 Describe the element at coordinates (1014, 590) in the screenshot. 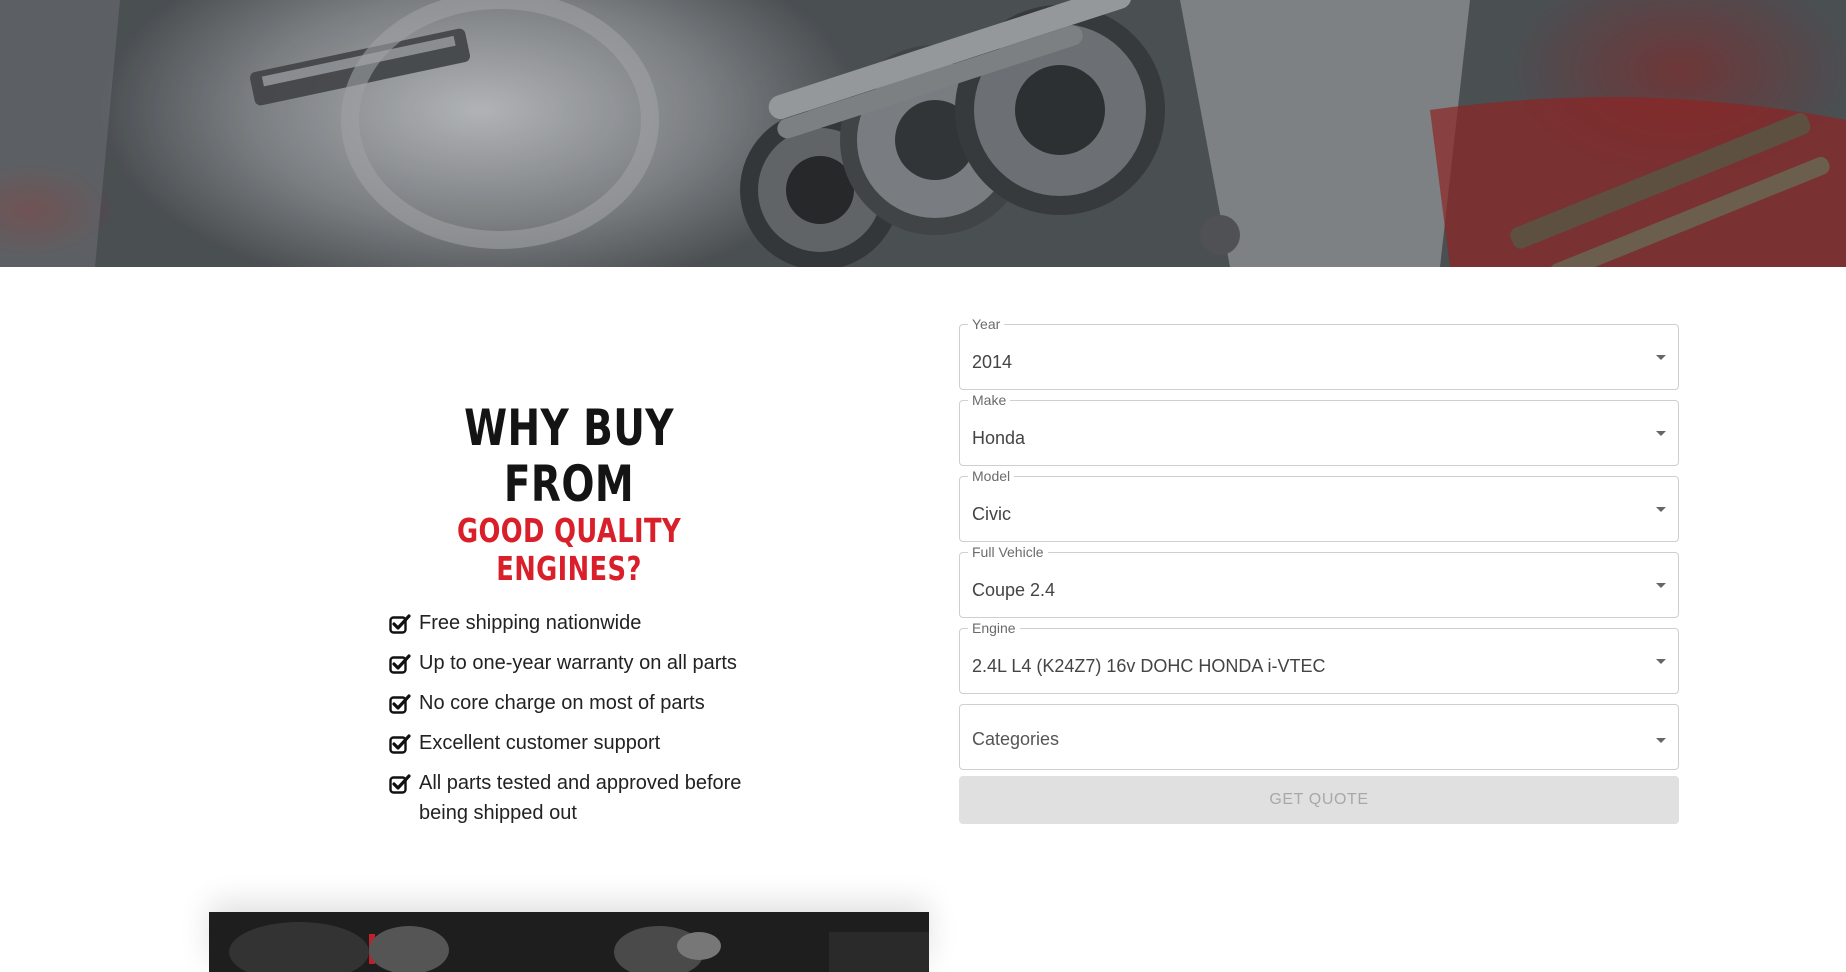

I see `full-vehicle-value: Coupe 2.4` at that location.